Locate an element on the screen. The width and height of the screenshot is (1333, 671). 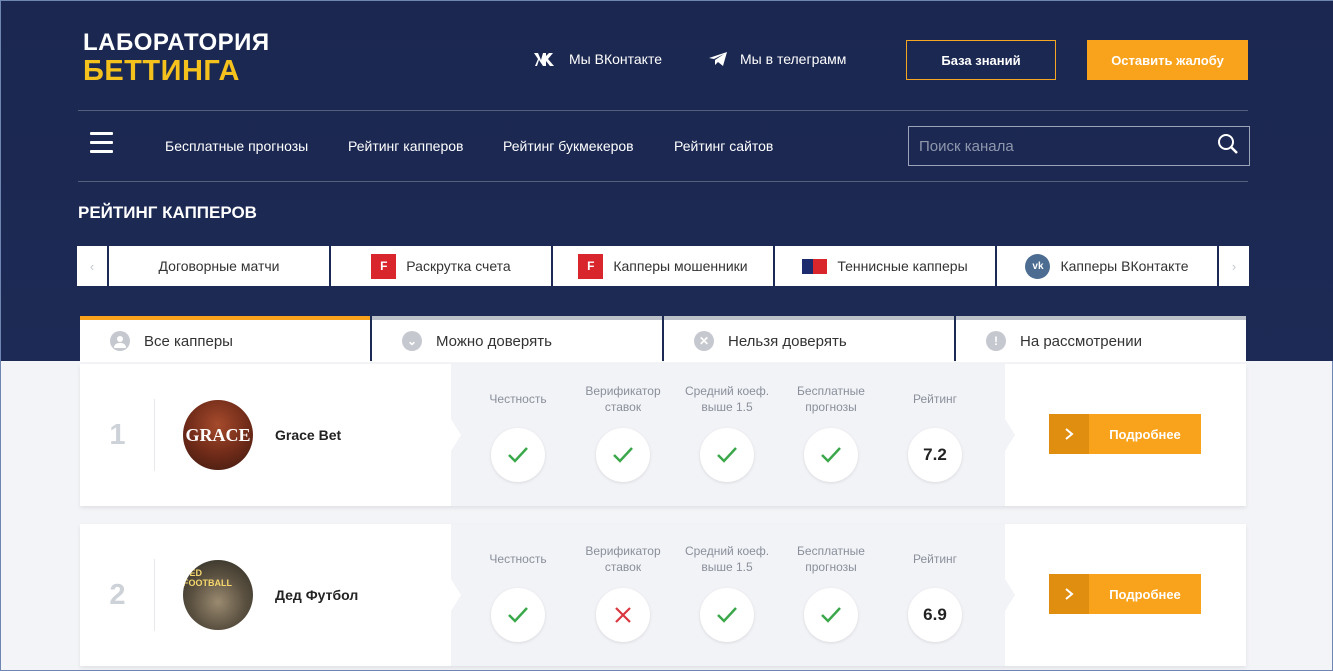
tab-trusted: ⌄ Можно доверять is located at coordinates (517, 339).